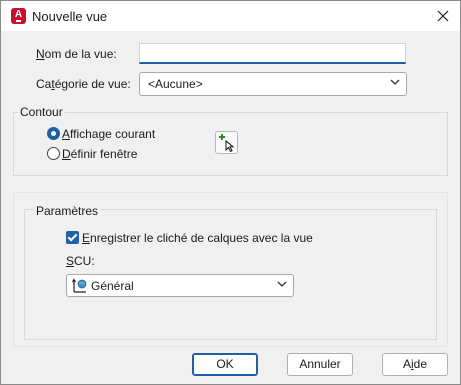 The image size is (461, 385). I want to click on close-icon, so click(443, 16).